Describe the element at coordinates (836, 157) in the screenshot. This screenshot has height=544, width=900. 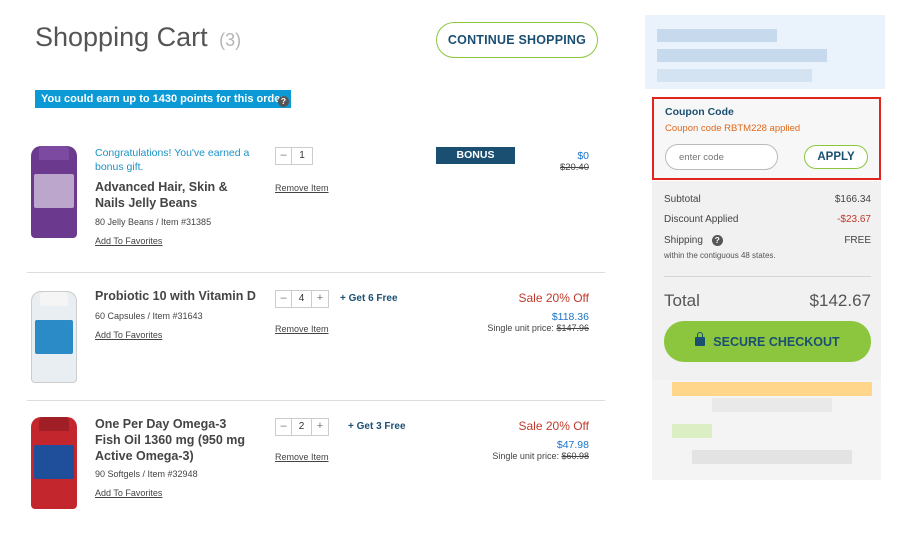
I see `apply-coupon-button: APPLY` at that location.